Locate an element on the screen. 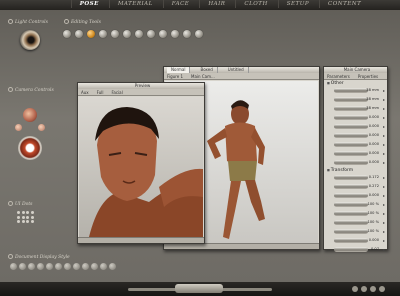  tab-parameters: Parameters is located at coordinates (338, 76).